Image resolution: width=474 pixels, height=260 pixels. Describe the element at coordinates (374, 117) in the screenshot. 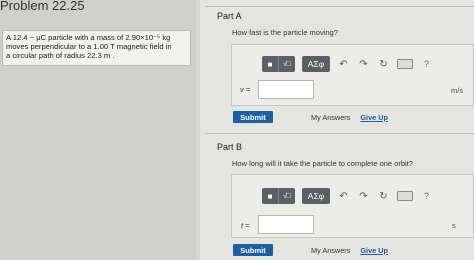

I see `part-a-give-up-link: Give Up` at that location.